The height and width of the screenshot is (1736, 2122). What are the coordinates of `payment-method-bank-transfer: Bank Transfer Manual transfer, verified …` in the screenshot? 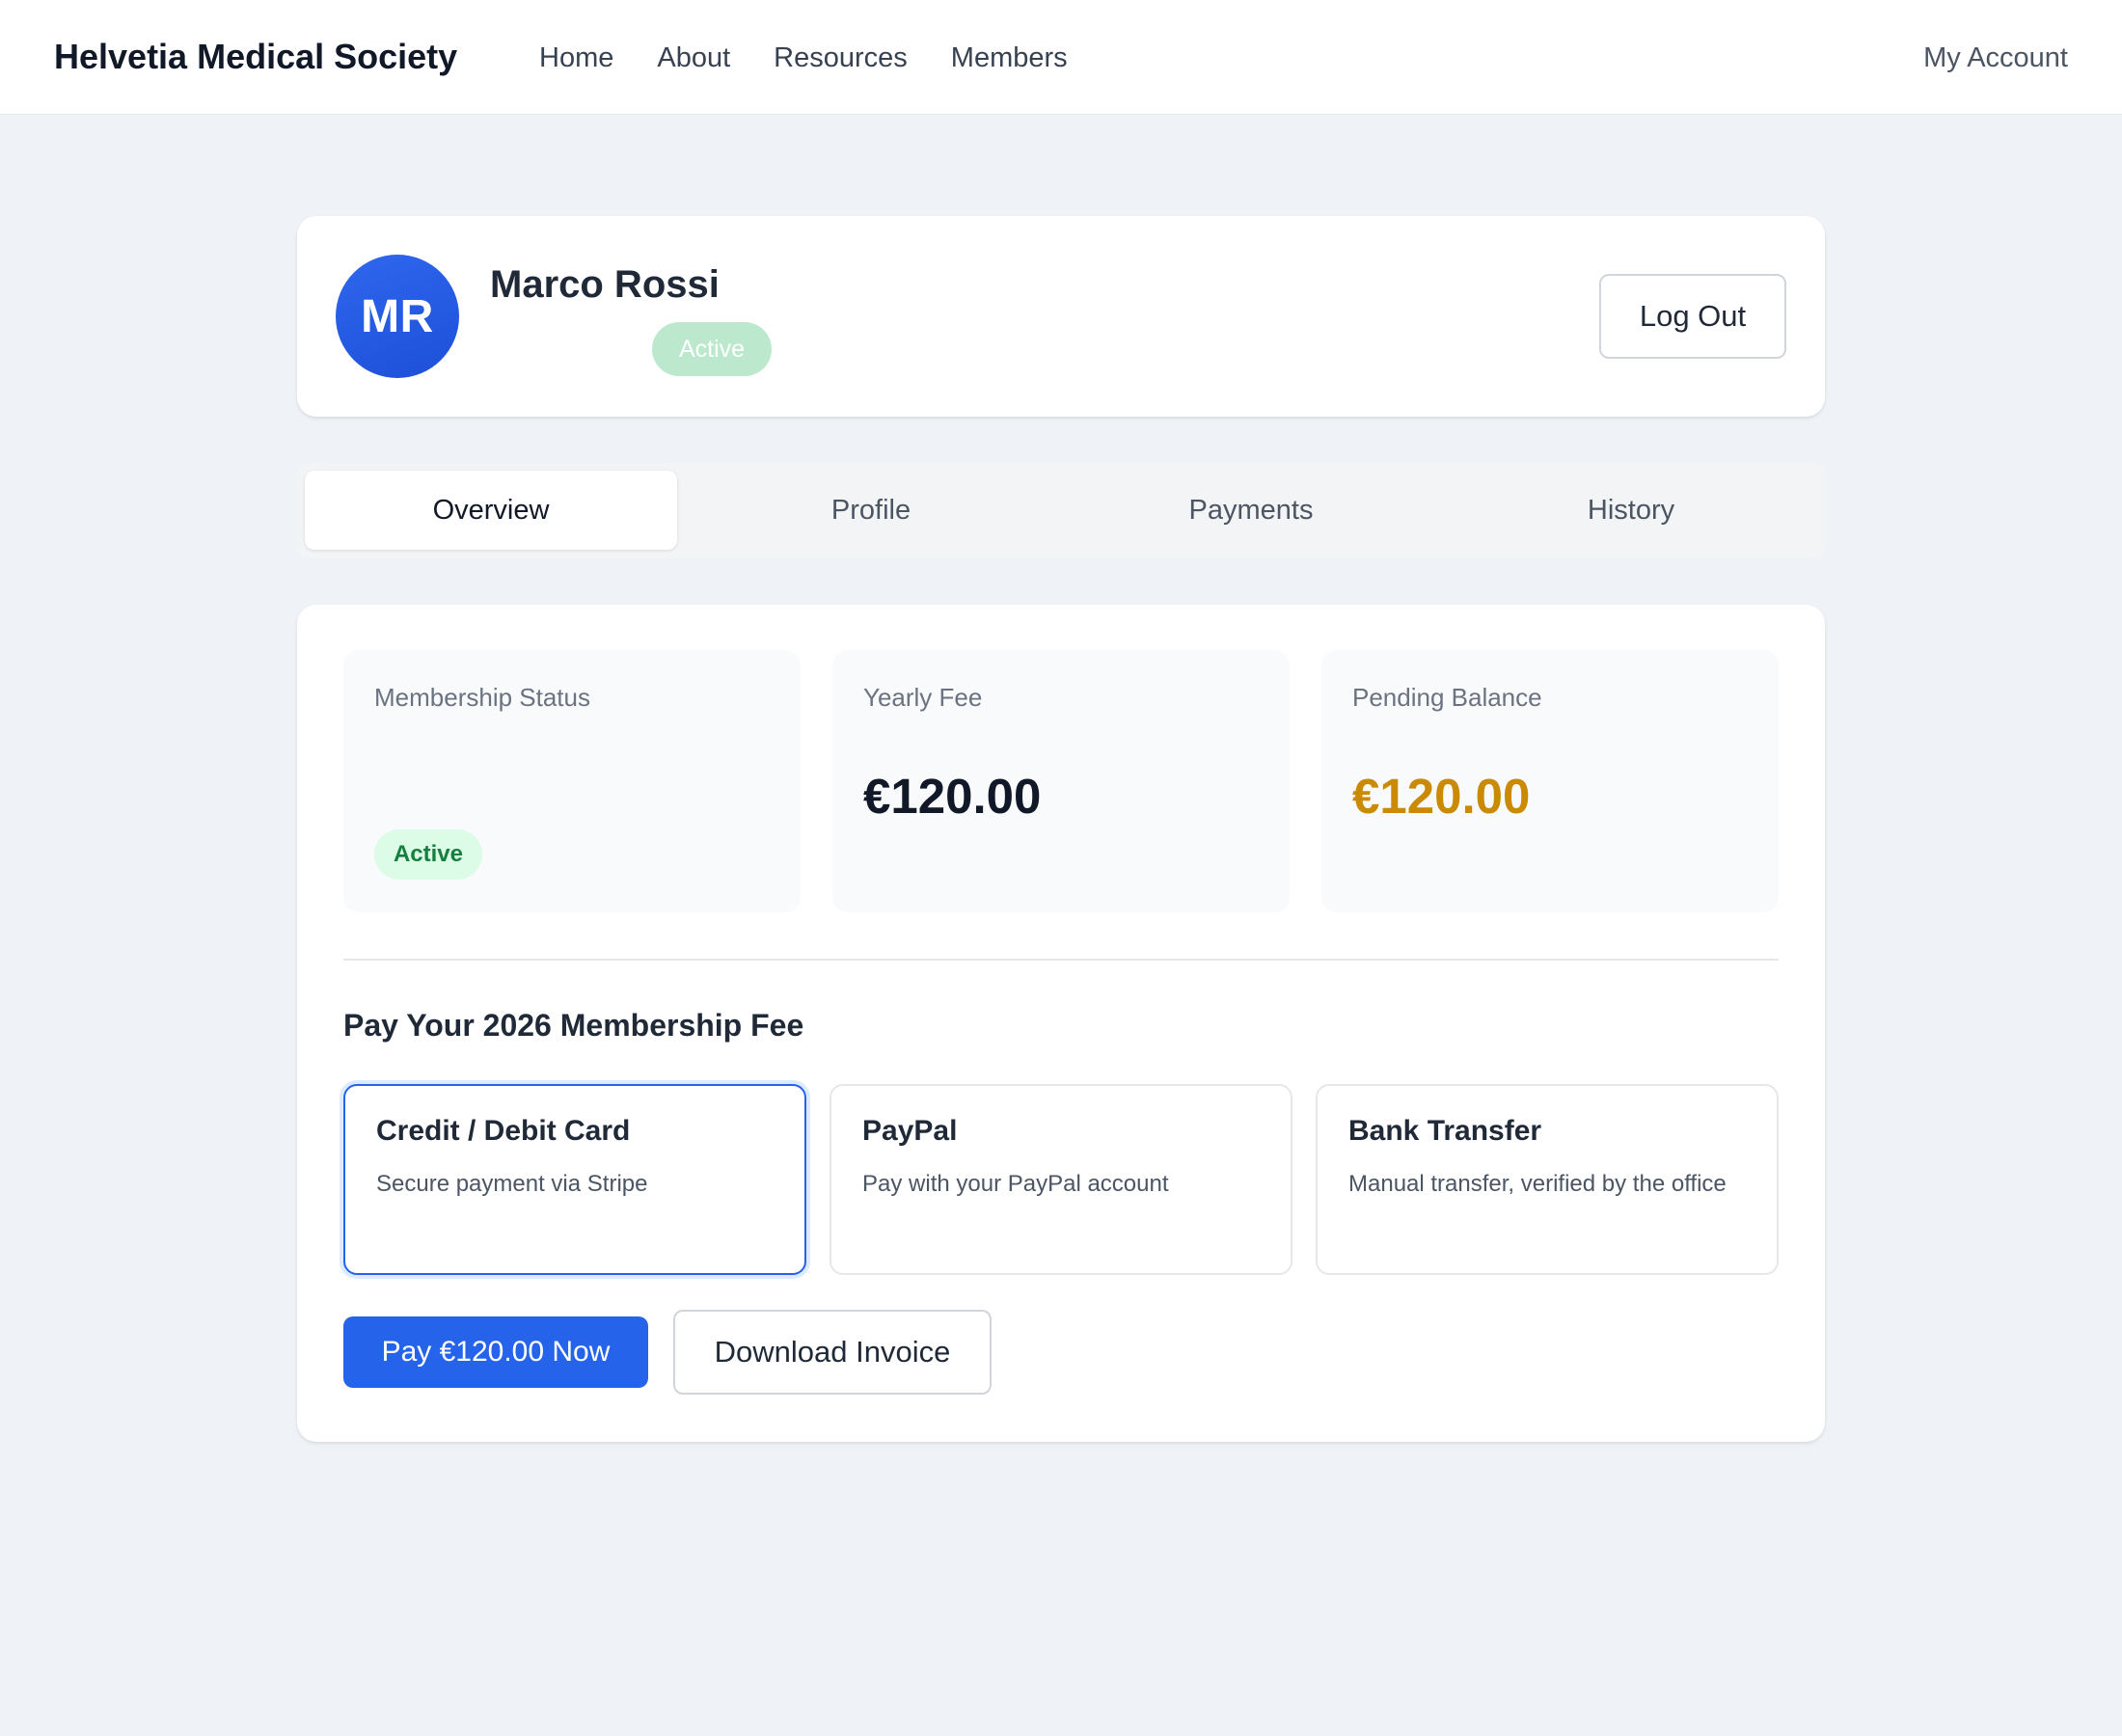 It's located at (1548, 1179).